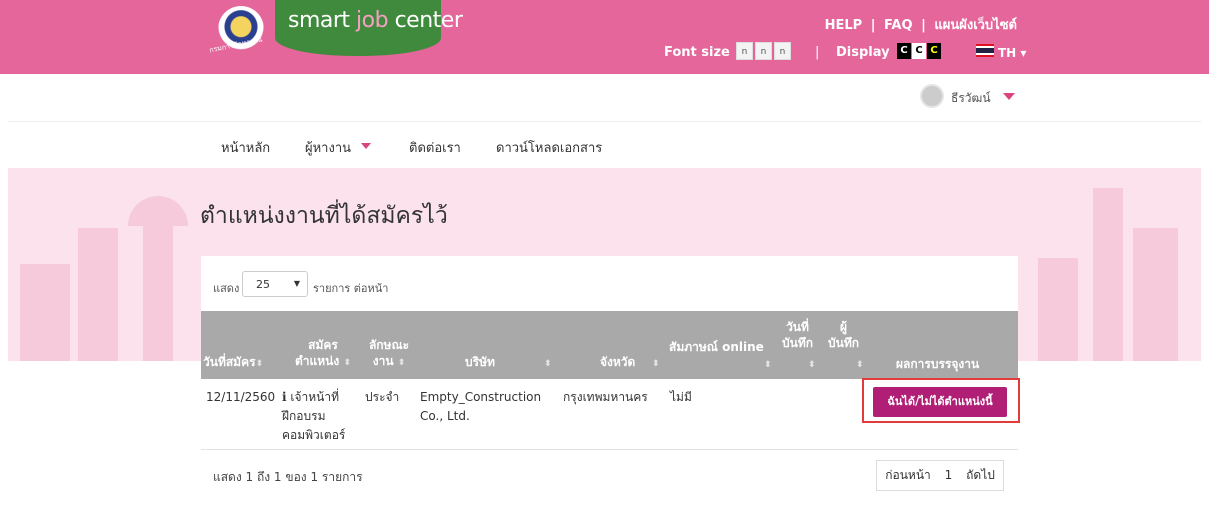 The height and width of the screenshot is (527, 1209). Describe the element at coordinates (697, 52) in the screenshot. I see `font-size-label: Font size` at that location.